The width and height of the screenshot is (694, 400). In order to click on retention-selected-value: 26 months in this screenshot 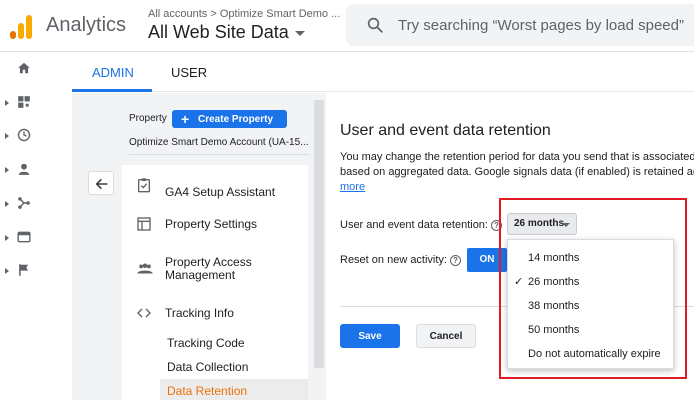, I will do `click(539, 223)`.